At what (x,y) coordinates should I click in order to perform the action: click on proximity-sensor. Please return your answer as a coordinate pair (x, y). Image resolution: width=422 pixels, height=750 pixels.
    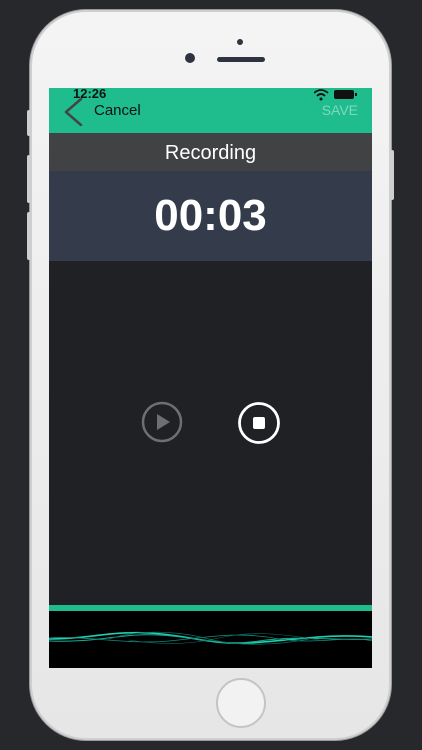
    Looking at the image, I should click on (240, 42).